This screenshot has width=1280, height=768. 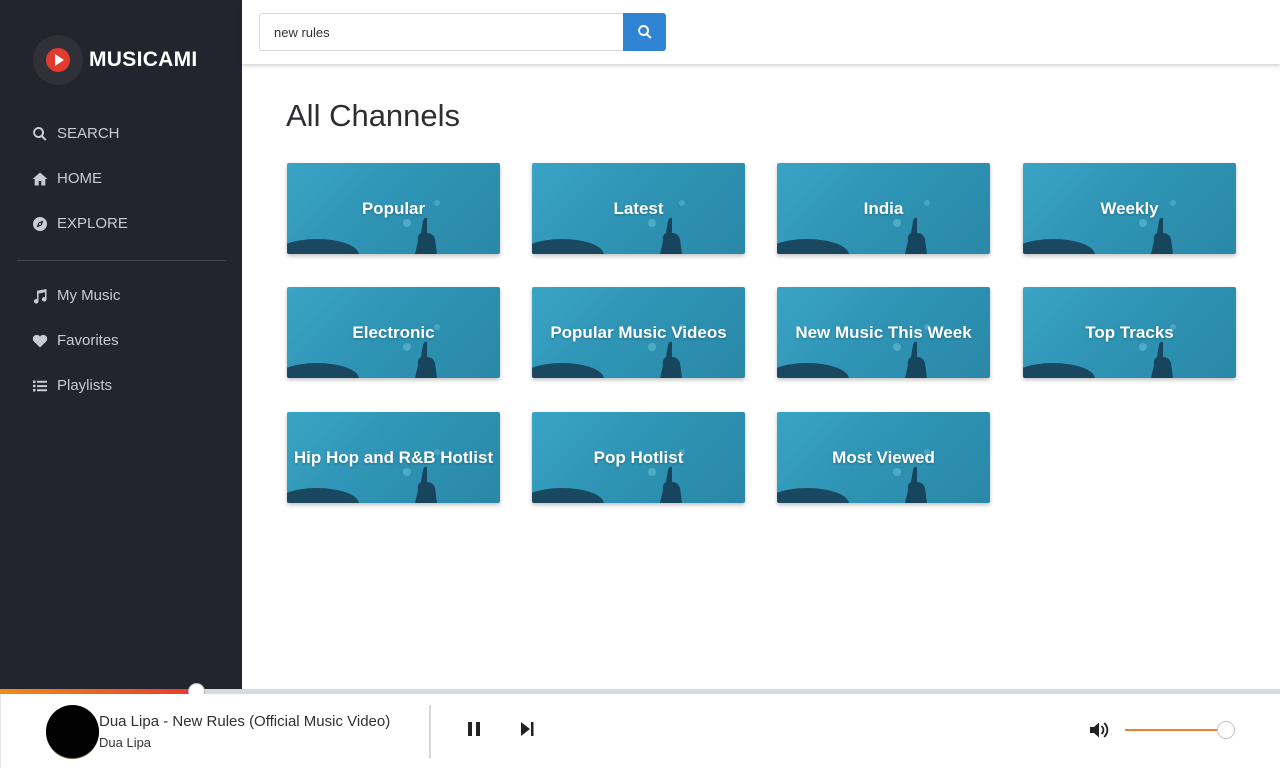 What do you see at coordinates (1175, 730) in the screenshot?
I see `volume-fill` at bounding box center [1175, 730].